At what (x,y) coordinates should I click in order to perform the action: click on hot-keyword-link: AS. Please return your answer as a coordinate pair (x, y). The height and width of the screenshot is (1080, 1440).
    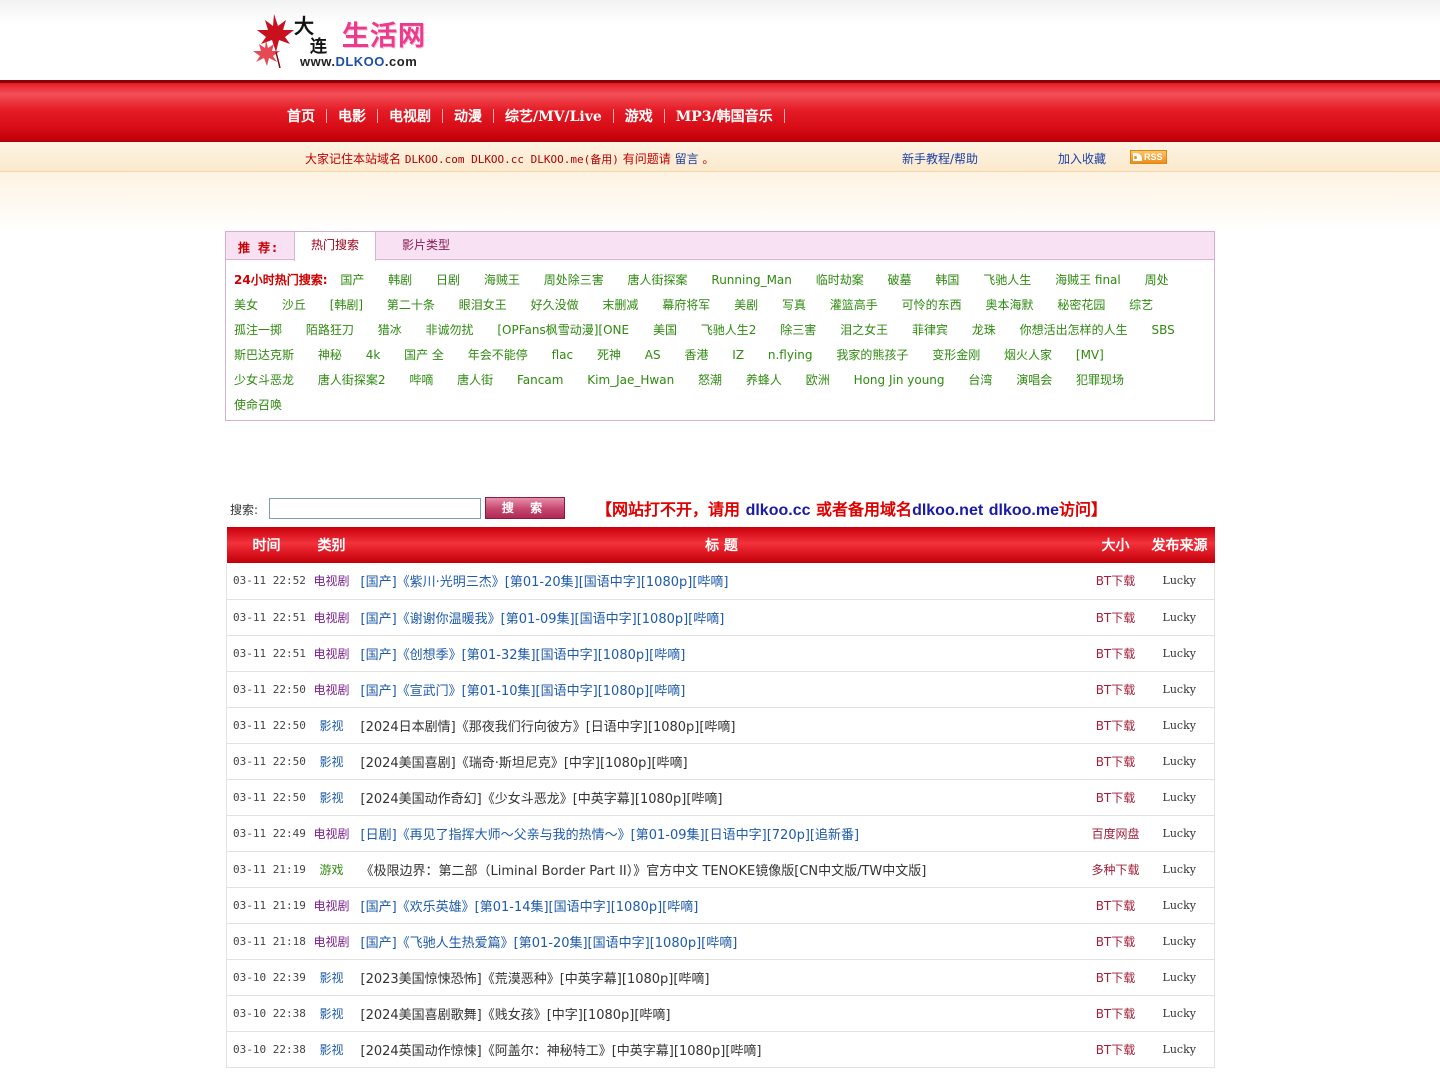
    Looking at the image, I should click on (653, 355).